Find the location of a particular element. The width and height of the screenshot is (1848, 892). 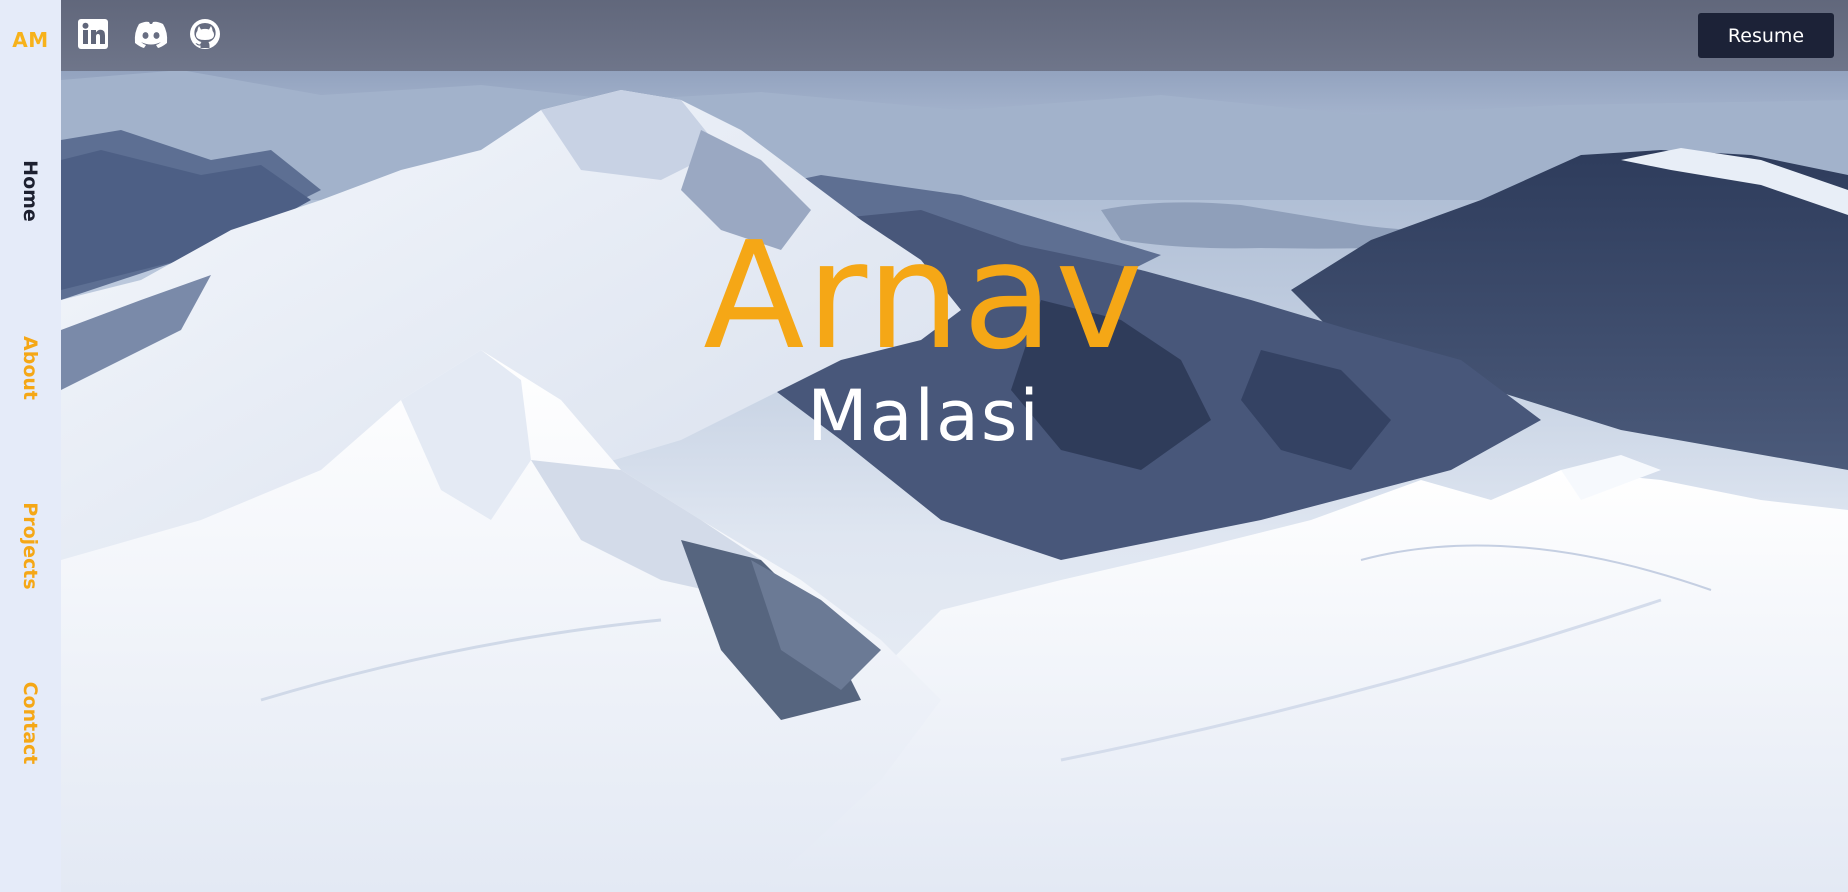

hero-first-name: Arnav is located at coordinates (924, 296).